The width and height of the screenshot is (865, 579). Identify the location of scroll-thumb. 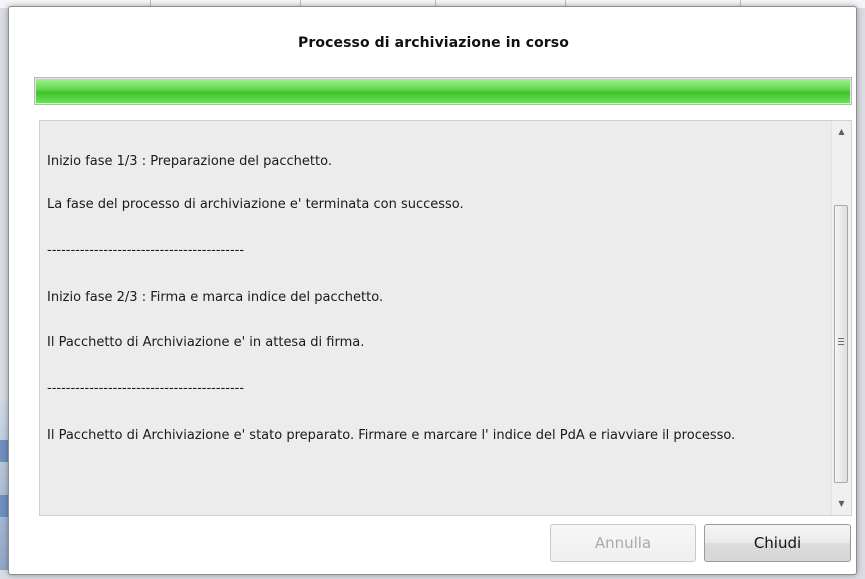
(841, 344).